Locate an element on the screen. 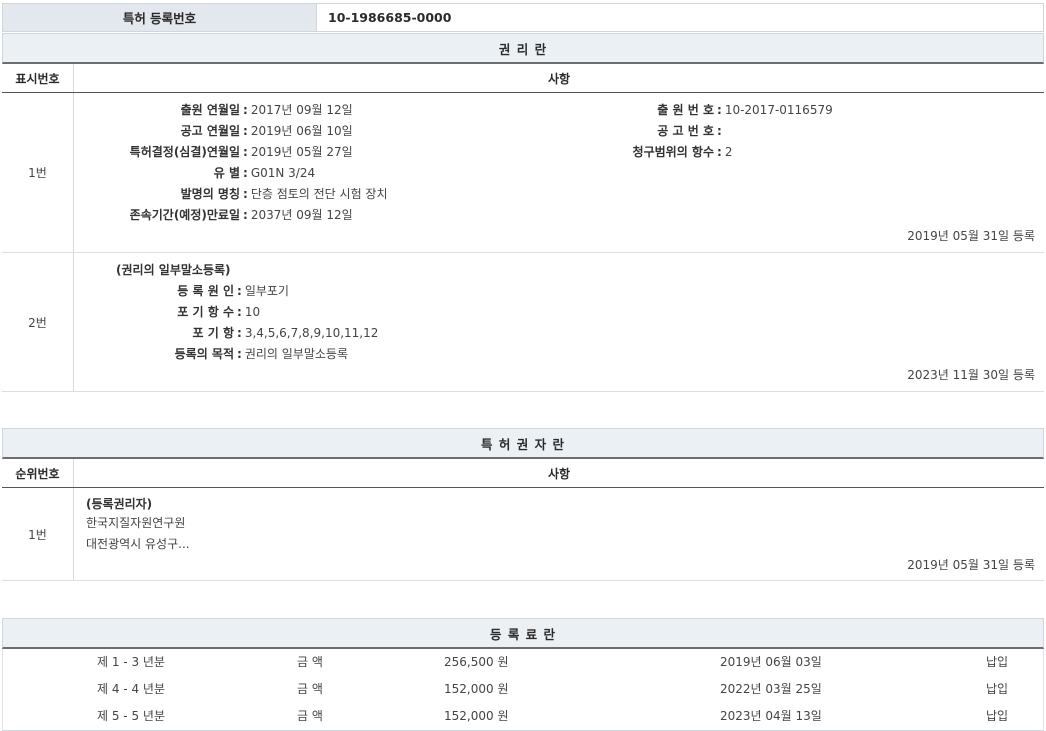  invention-title: 발명의 명칭:단층 점토의 전단 시험 장치 is located at coordinates (231, 194).